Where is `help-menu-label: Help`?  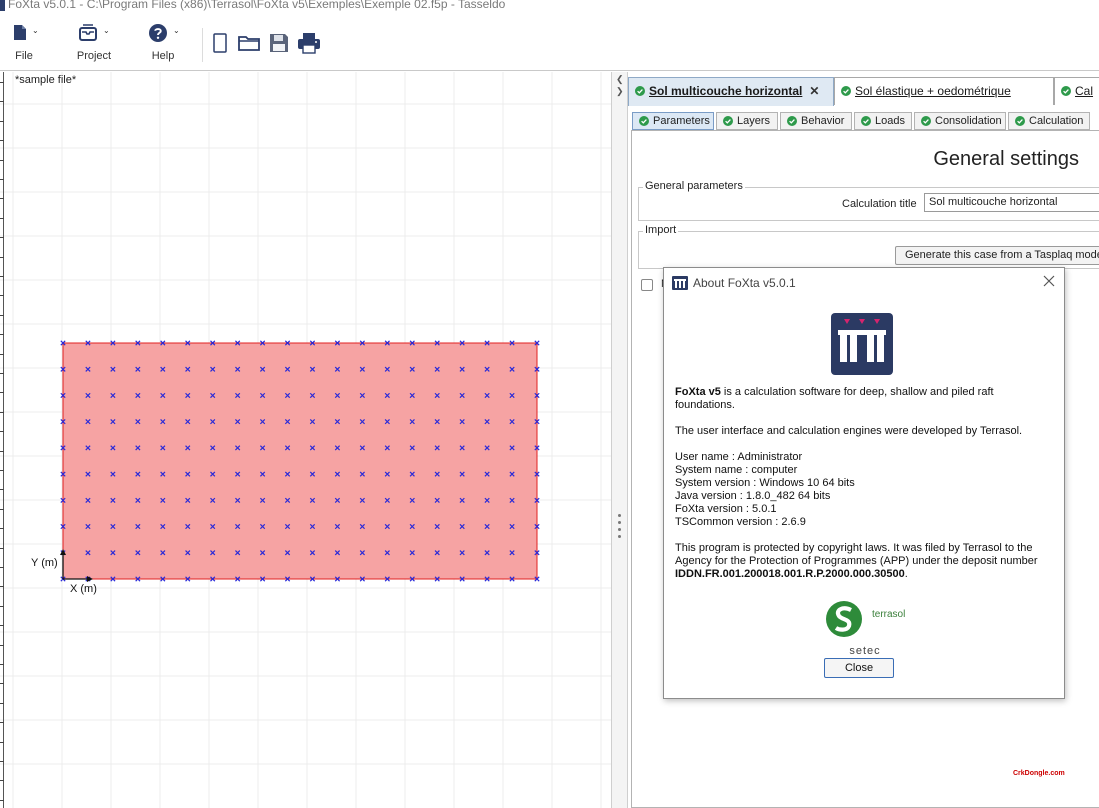 help-menu-label: Help is located at coordinates (163, 56).